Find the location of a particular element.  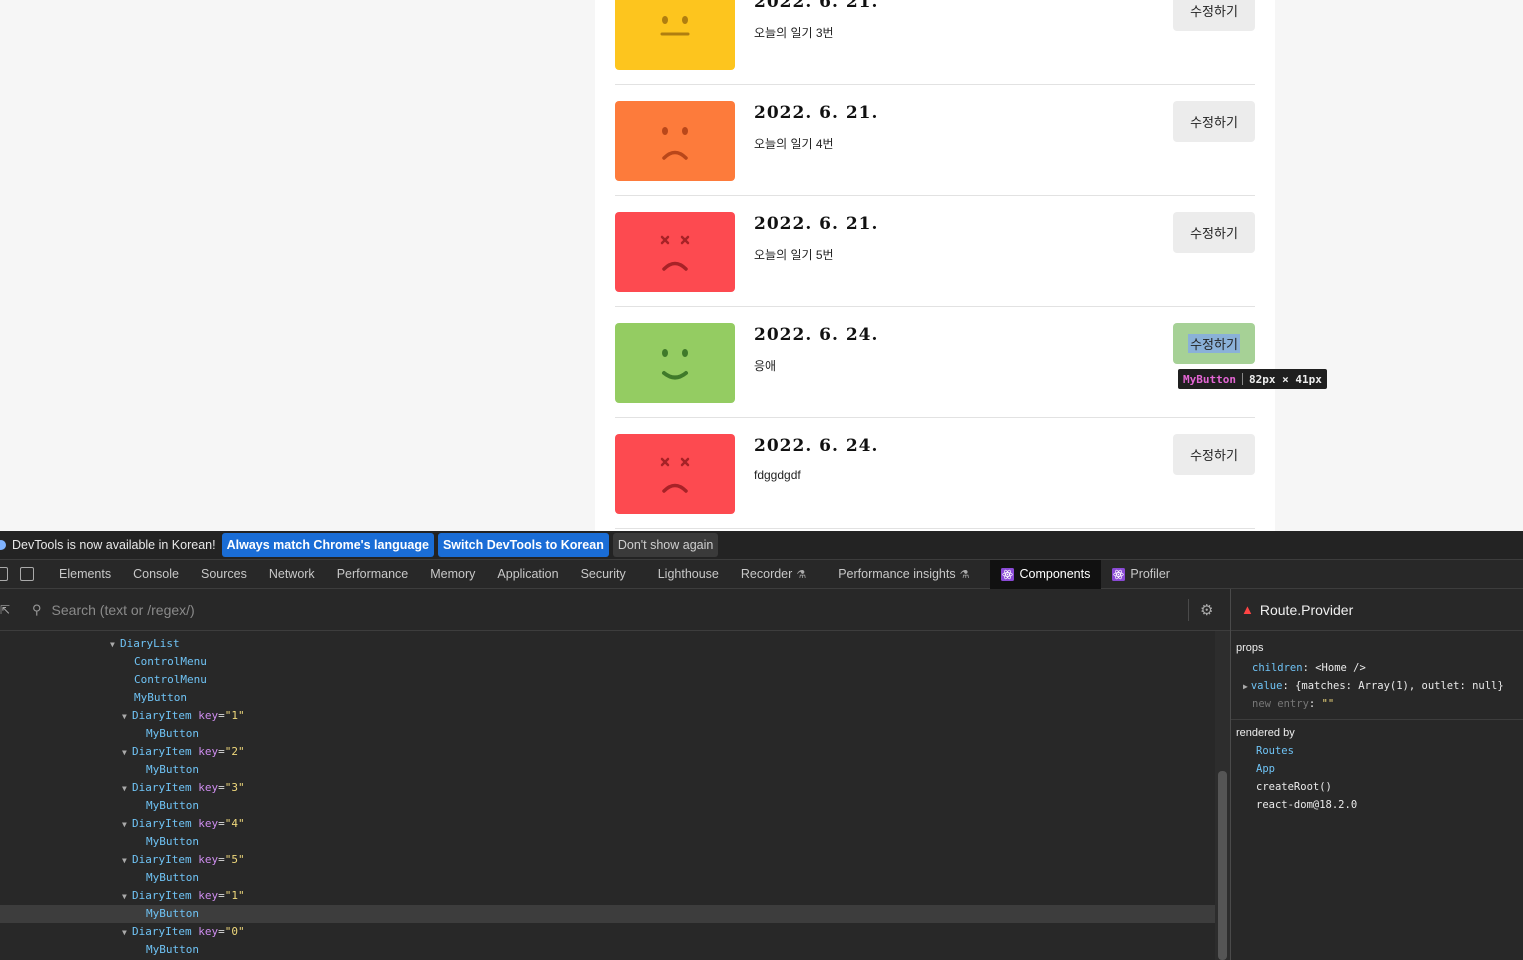

diary-content: 오늘의 일기 4번 is located at coordinates (794, 143).